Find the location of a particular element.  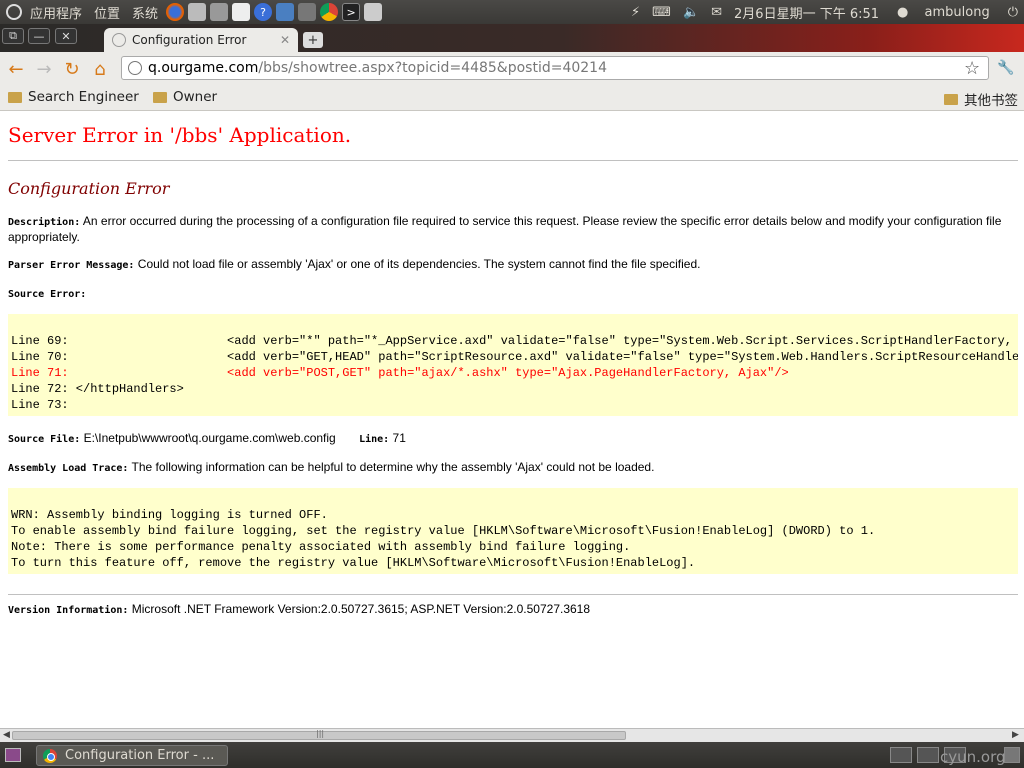

page-globe-icon is located at coordinates (119, 40).